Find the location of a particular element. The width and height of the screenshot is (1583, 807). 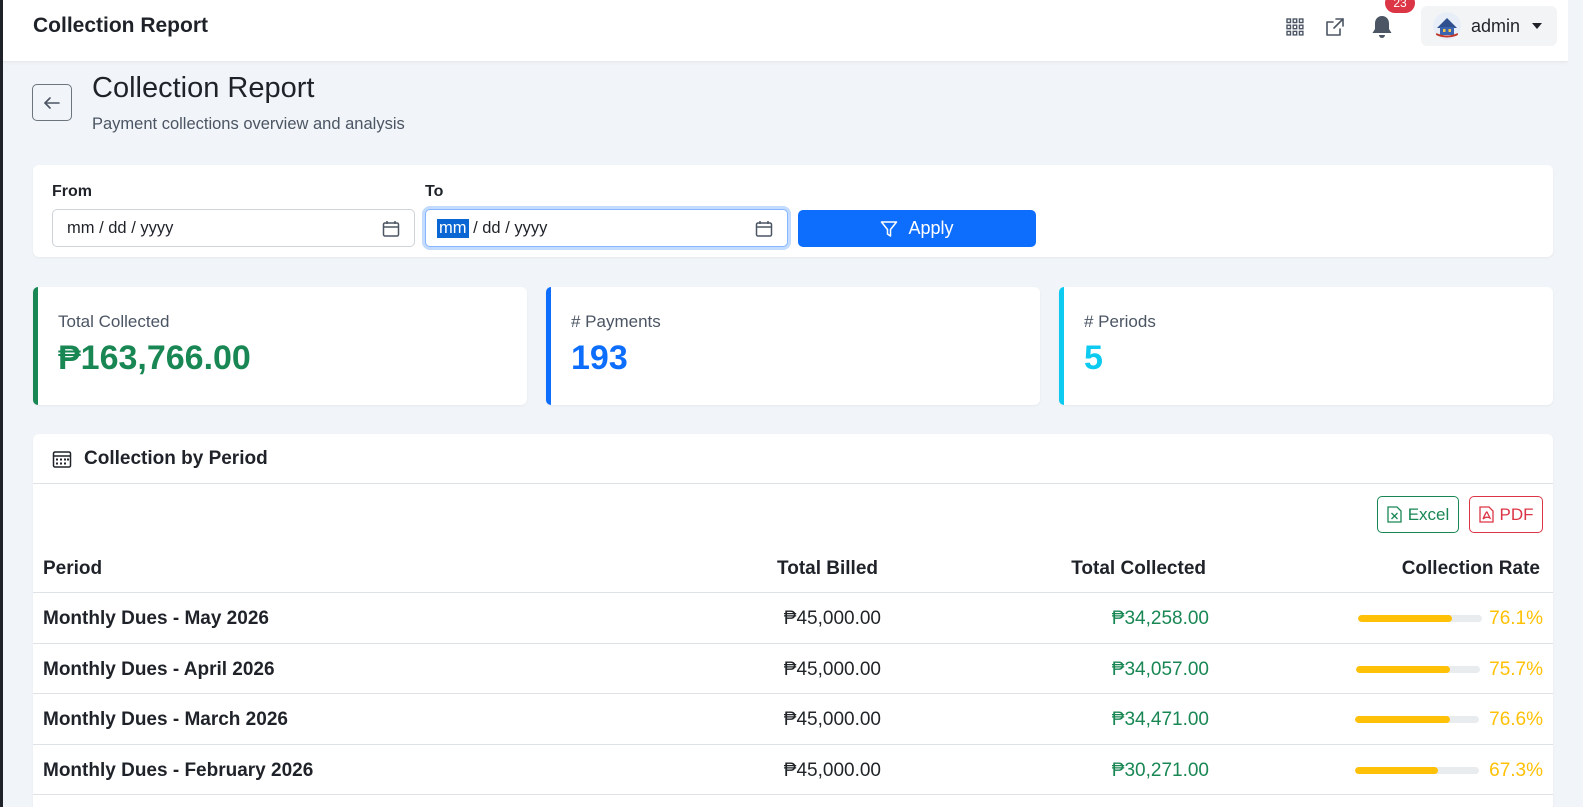

user-menu: admin is located at coordinates (1489, 26).